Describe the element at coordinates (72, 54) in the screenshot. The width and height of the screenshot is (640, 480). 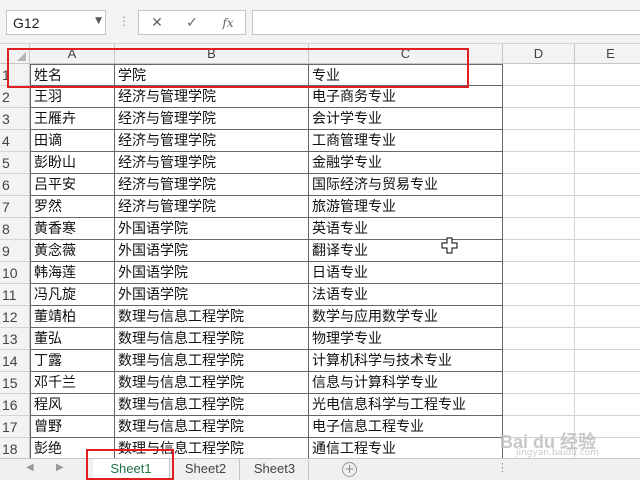
I see `column-header-a: A` at that location.